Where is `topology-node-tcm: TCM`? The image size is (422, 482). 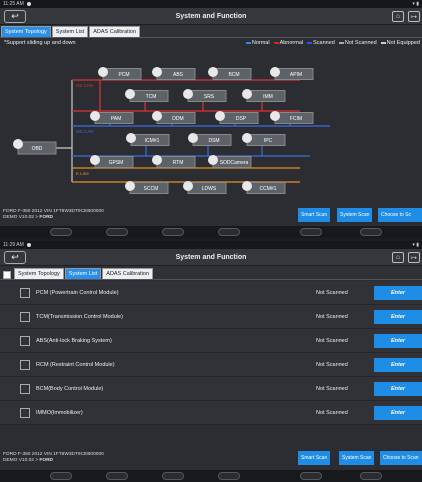 topology-node-tcm: TCM is located at coordinates (147, 95).